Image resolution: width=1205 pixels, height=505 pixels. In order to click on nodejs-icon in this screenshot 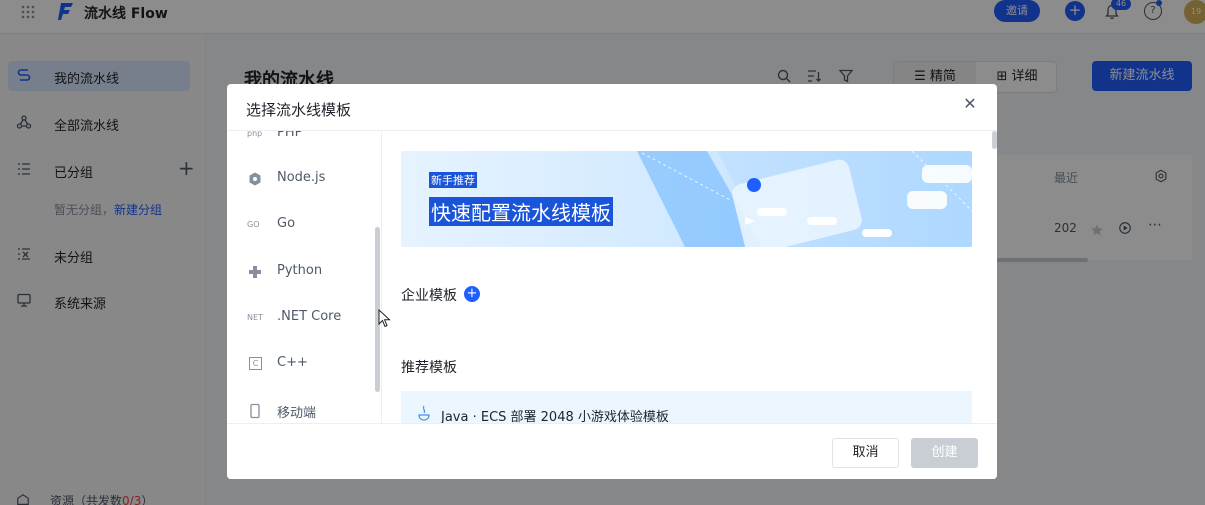, I will do `click(255, 179)`.